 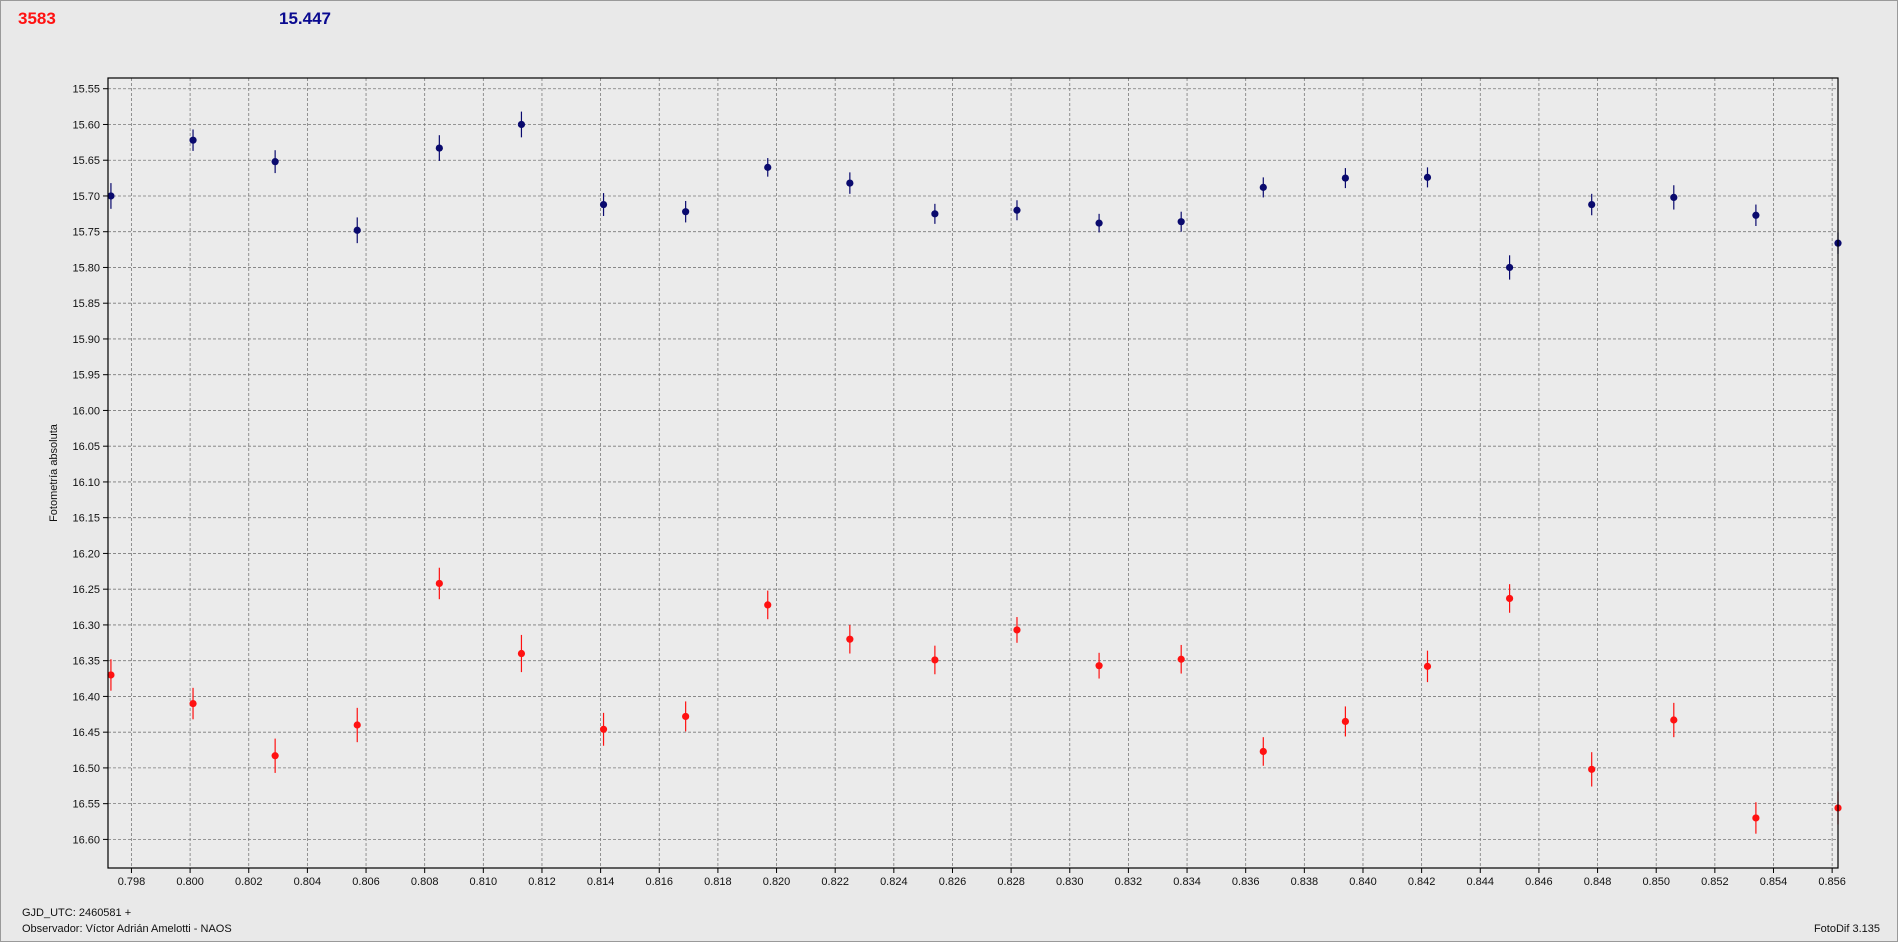 I want to click on y-tick-label: 15.90, so click(x=86, y=340).